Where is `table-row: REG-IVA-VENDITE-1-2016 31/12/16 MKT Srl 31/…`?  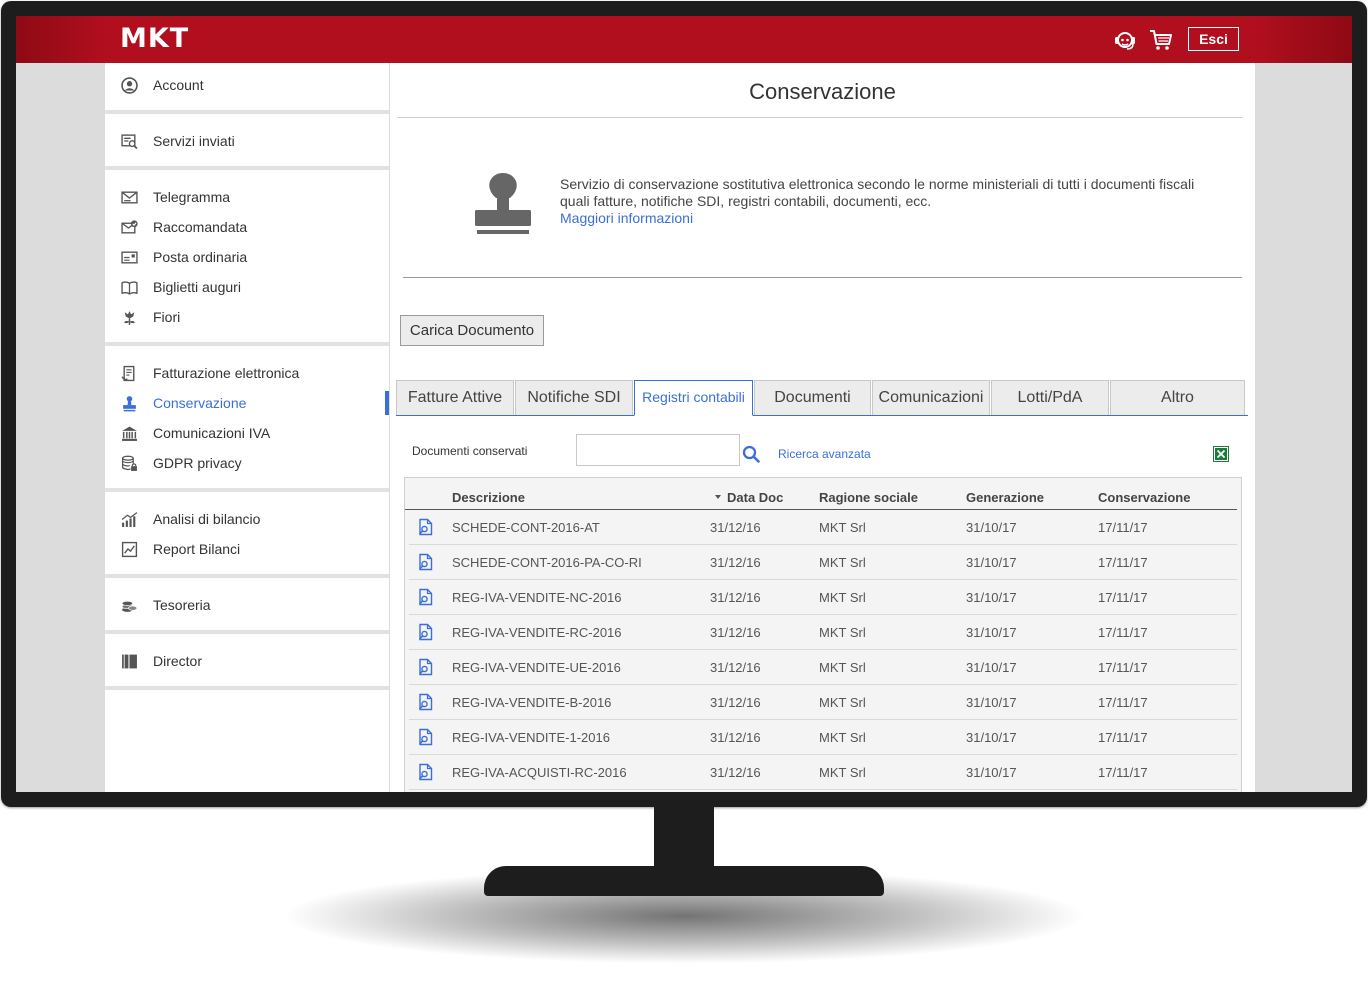 table-row: REG-IVA-VENDITE-1-2016 31/12/16 MKT Srl 31/… is located at coordinates (823, 737).